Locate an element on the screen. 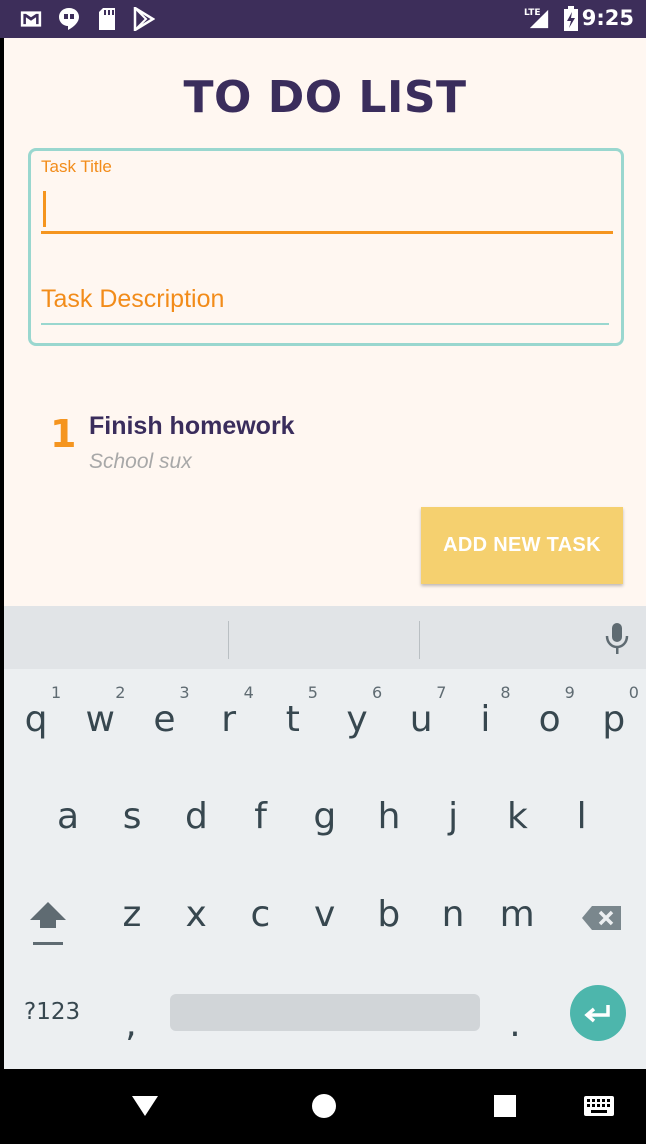 The height and width of the screenshot is (1144, 646). comma-key: , is located at coordinates (131, 1024).